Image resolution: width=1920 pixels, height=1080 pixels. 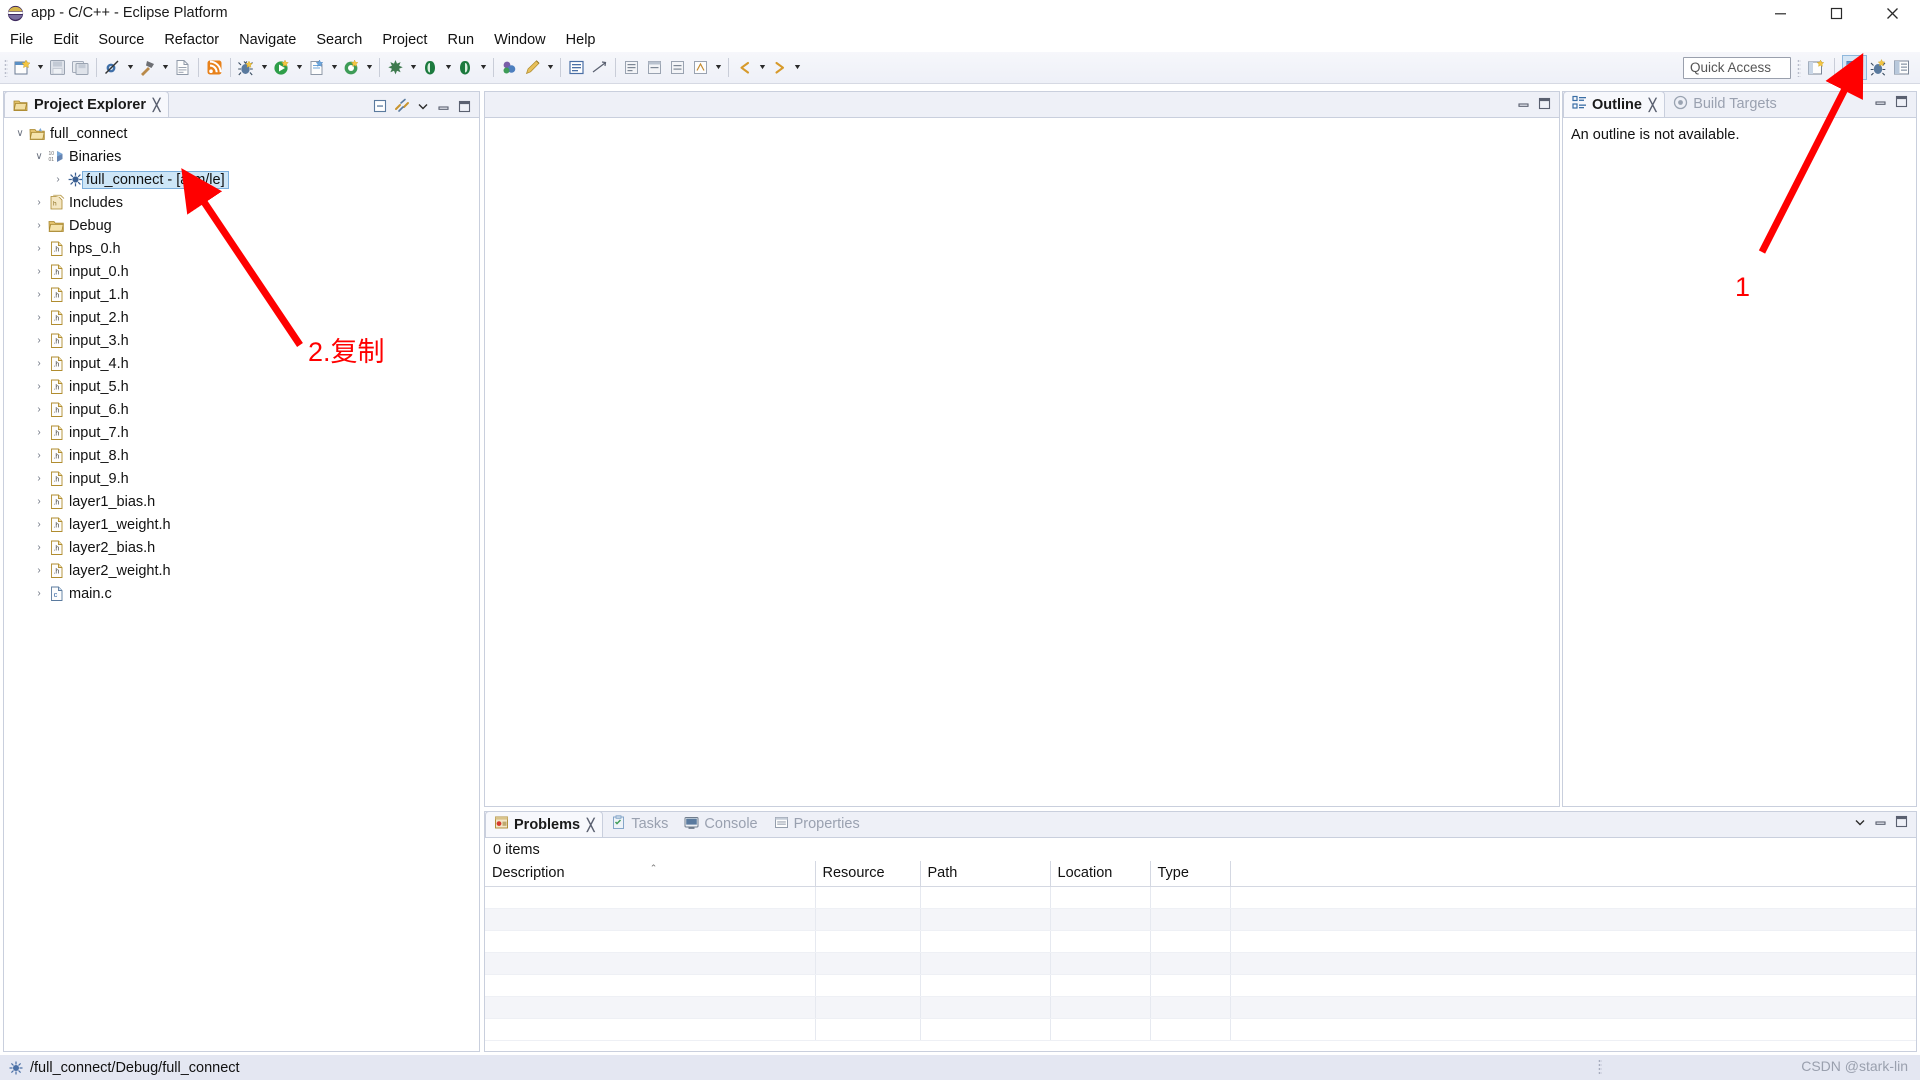 I want to click on tree-item-input-5-h: › .h input_5.h, so click(x=241, y=386).